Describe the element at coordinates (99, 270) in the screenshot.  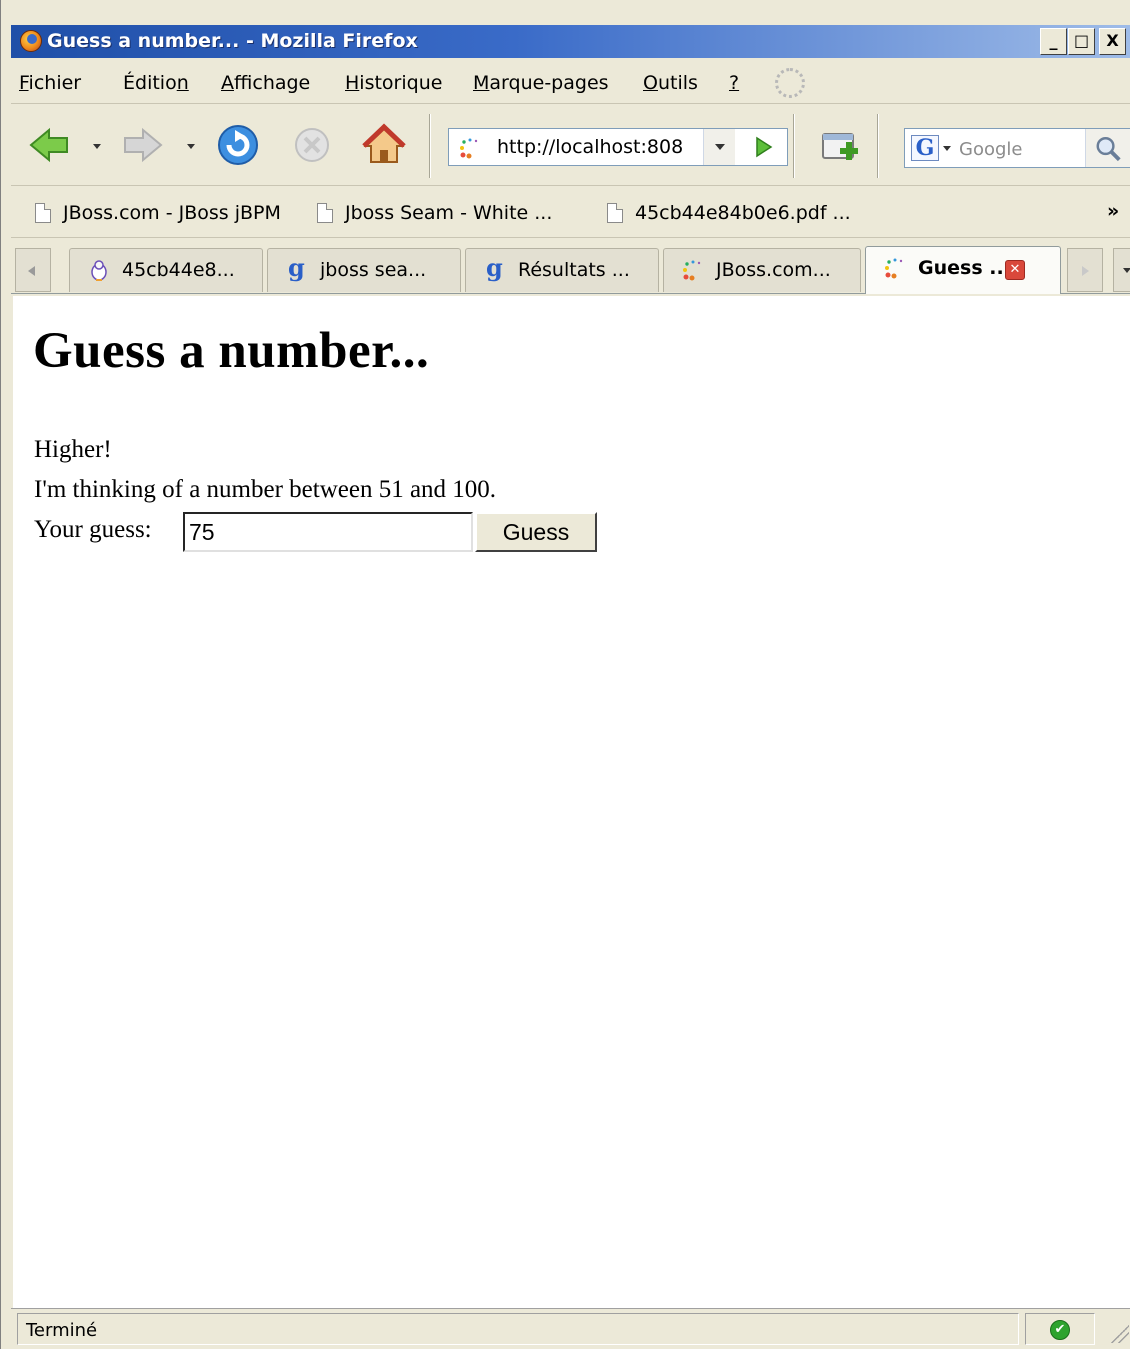
I see `penguin-icon` at that location.